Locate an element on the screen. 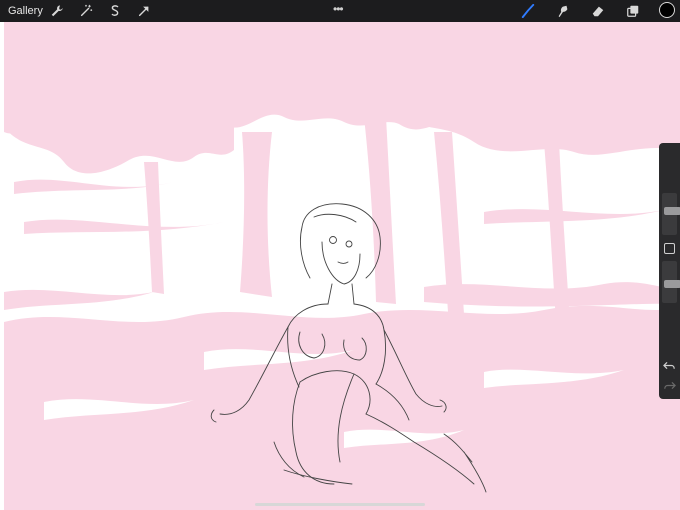 The width and height of the screenshot is (680, 510). more-options-button: ••• is located at coordinates (338, 9).